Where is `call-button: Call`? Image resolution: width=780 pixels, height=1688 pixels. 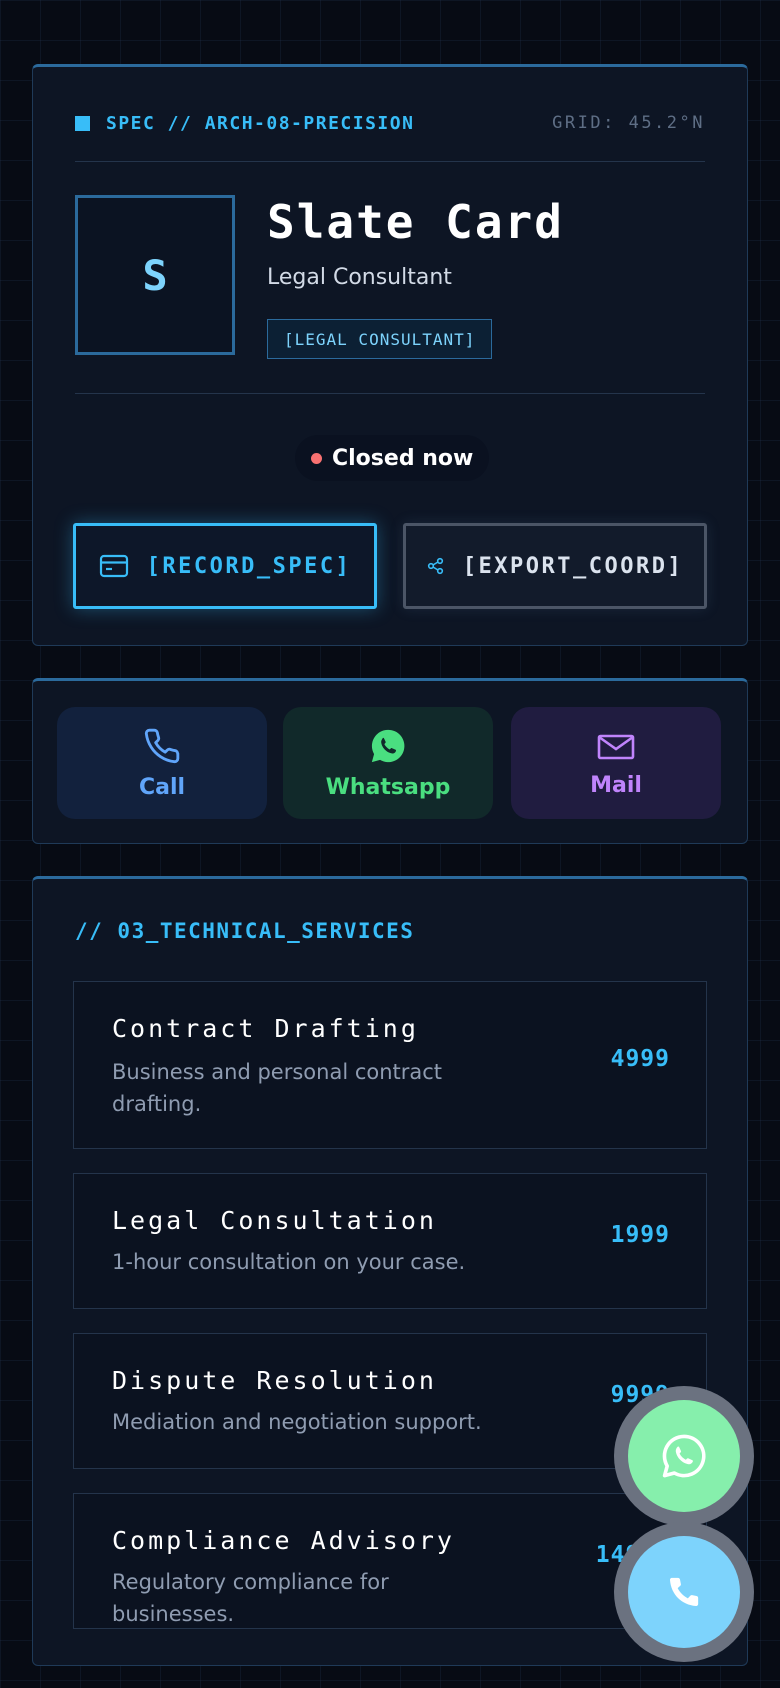
call-button: Call is located at coordinates (162, 763).